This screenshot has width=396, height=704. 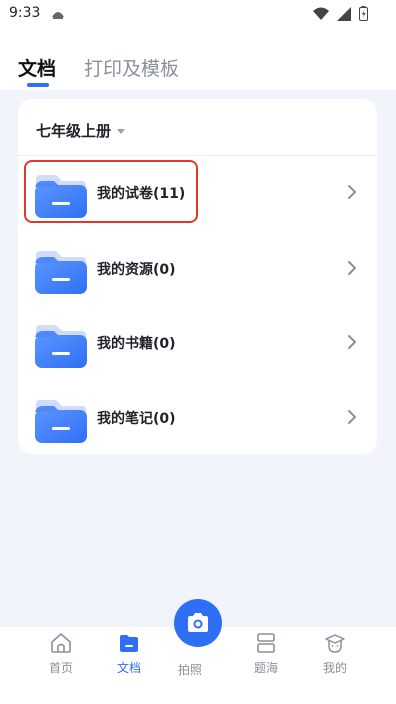 I want to click on status-icons, so click(x=340, y=15).